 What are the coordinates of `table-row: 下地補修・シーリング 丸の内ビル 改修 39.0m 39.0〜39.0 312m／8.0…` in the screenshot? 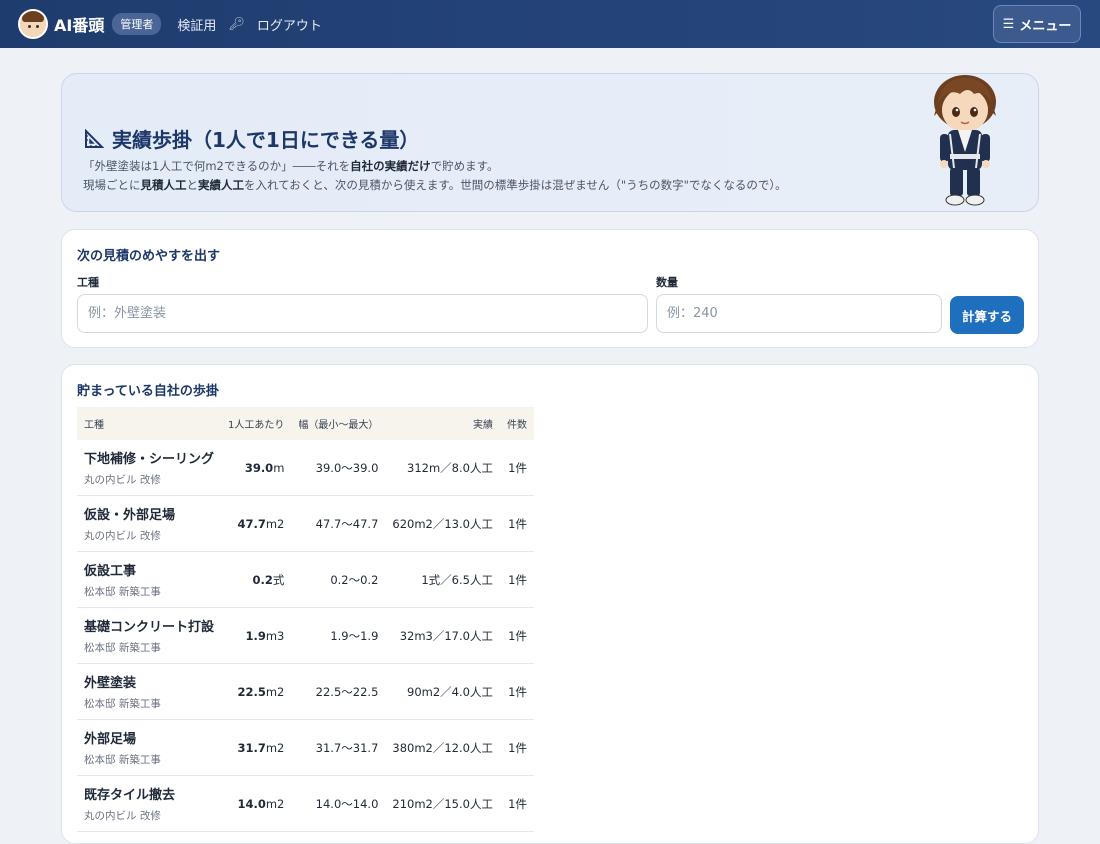 It's located at (305, 468).